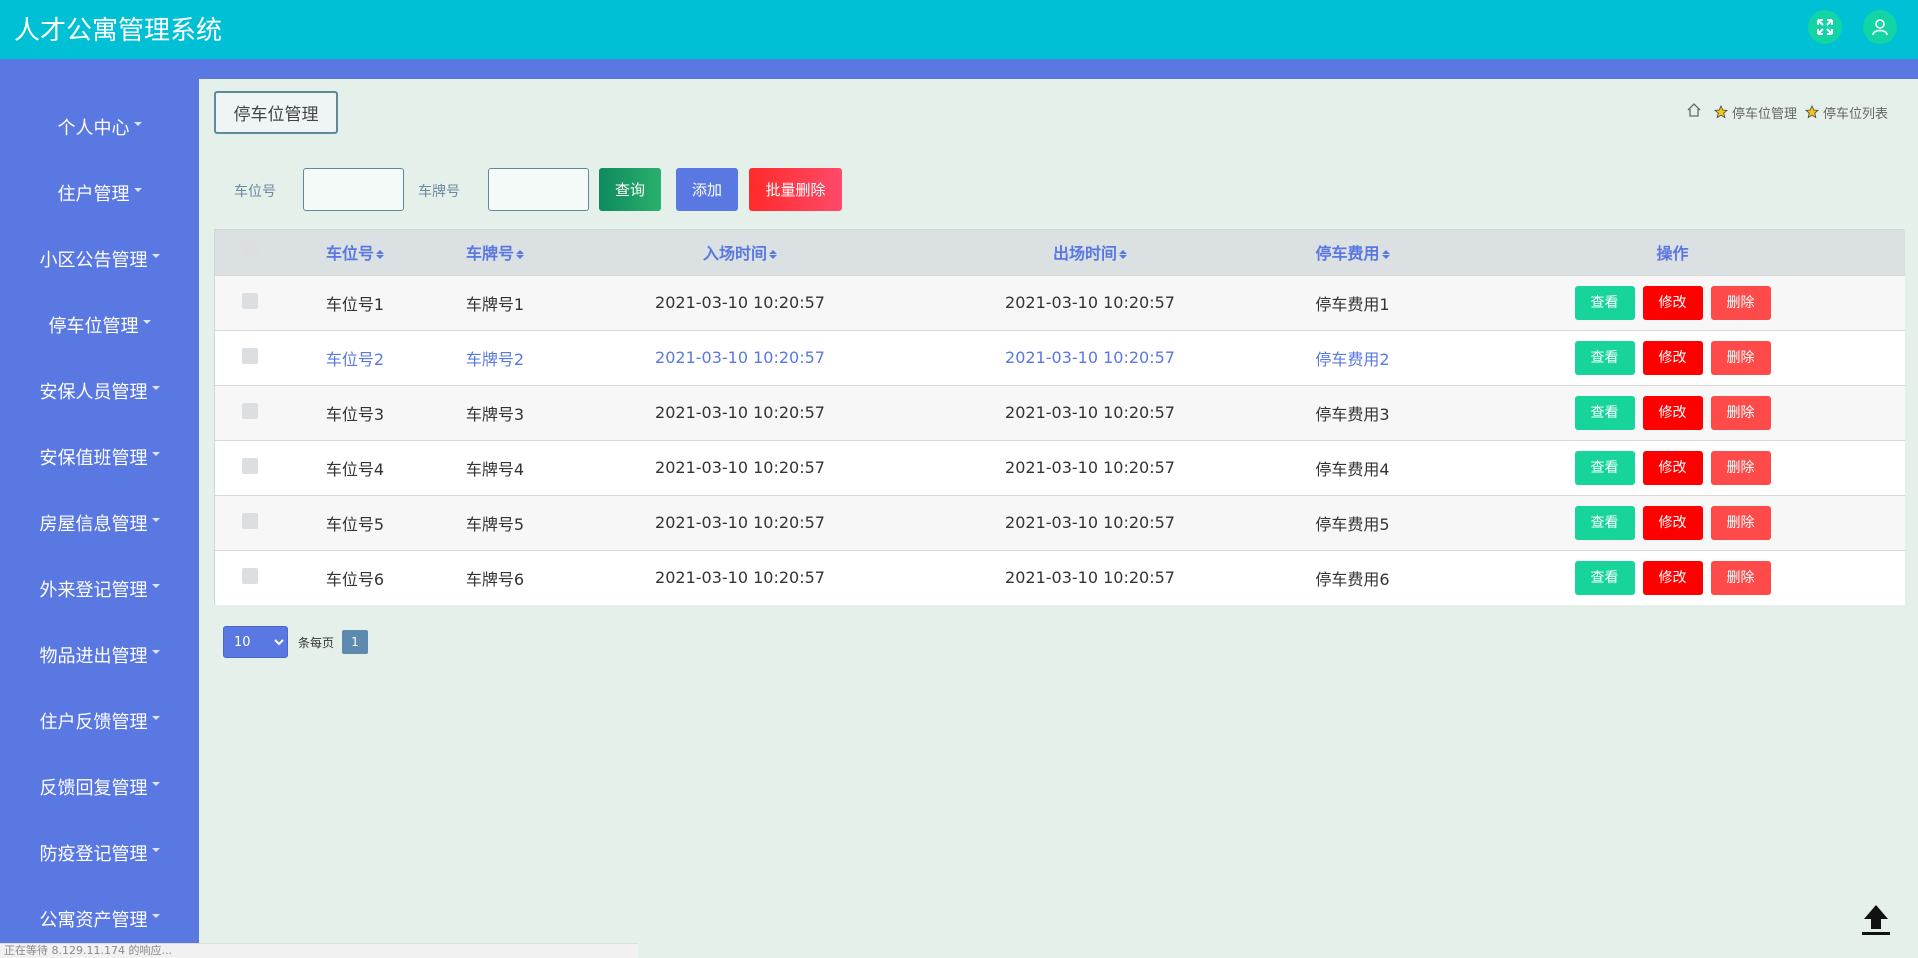 The width and height of the screenshot is (1918, 958). What do you see at coordinates (795, 189) in the screenshot?
I see `batch-delete-button: 批量删除` at bounding box center [795, 189].